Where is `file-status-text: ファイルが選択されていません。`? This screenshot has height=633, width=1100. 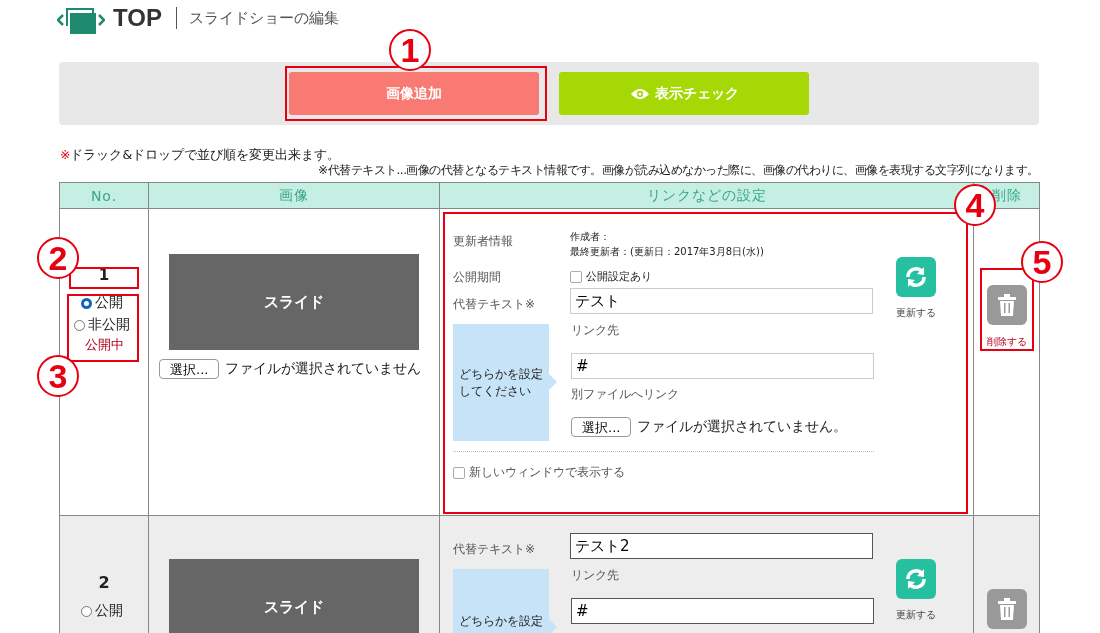 file-status-text: ファイルが選択されていません。 is located at coordinates (742, 427).